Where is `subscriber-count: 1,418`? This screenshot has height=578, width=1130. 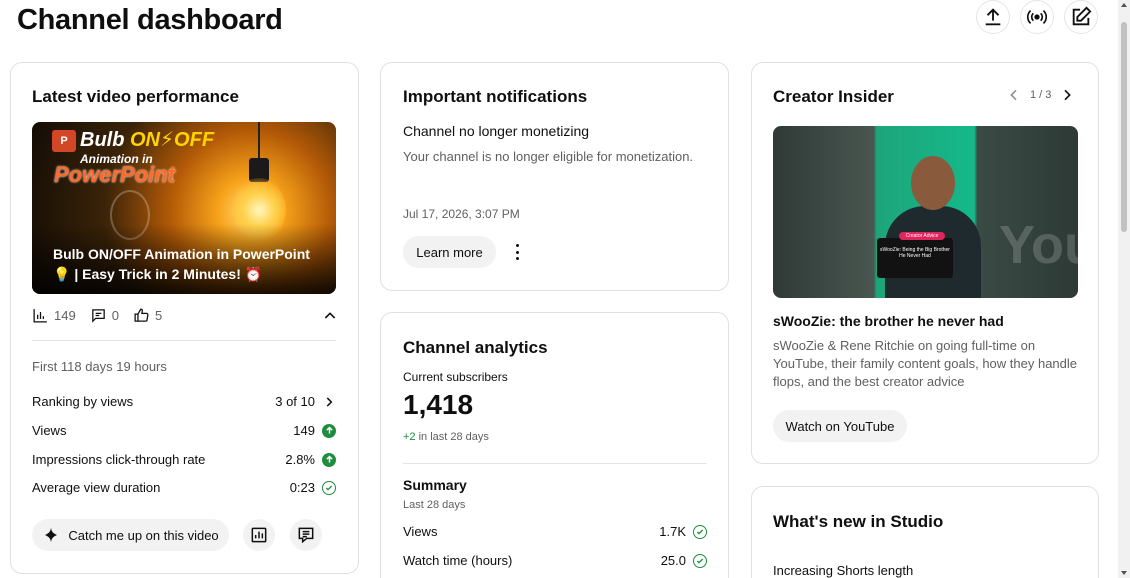 subscriber-count: 1,418 is located at coordinates (438, 404).